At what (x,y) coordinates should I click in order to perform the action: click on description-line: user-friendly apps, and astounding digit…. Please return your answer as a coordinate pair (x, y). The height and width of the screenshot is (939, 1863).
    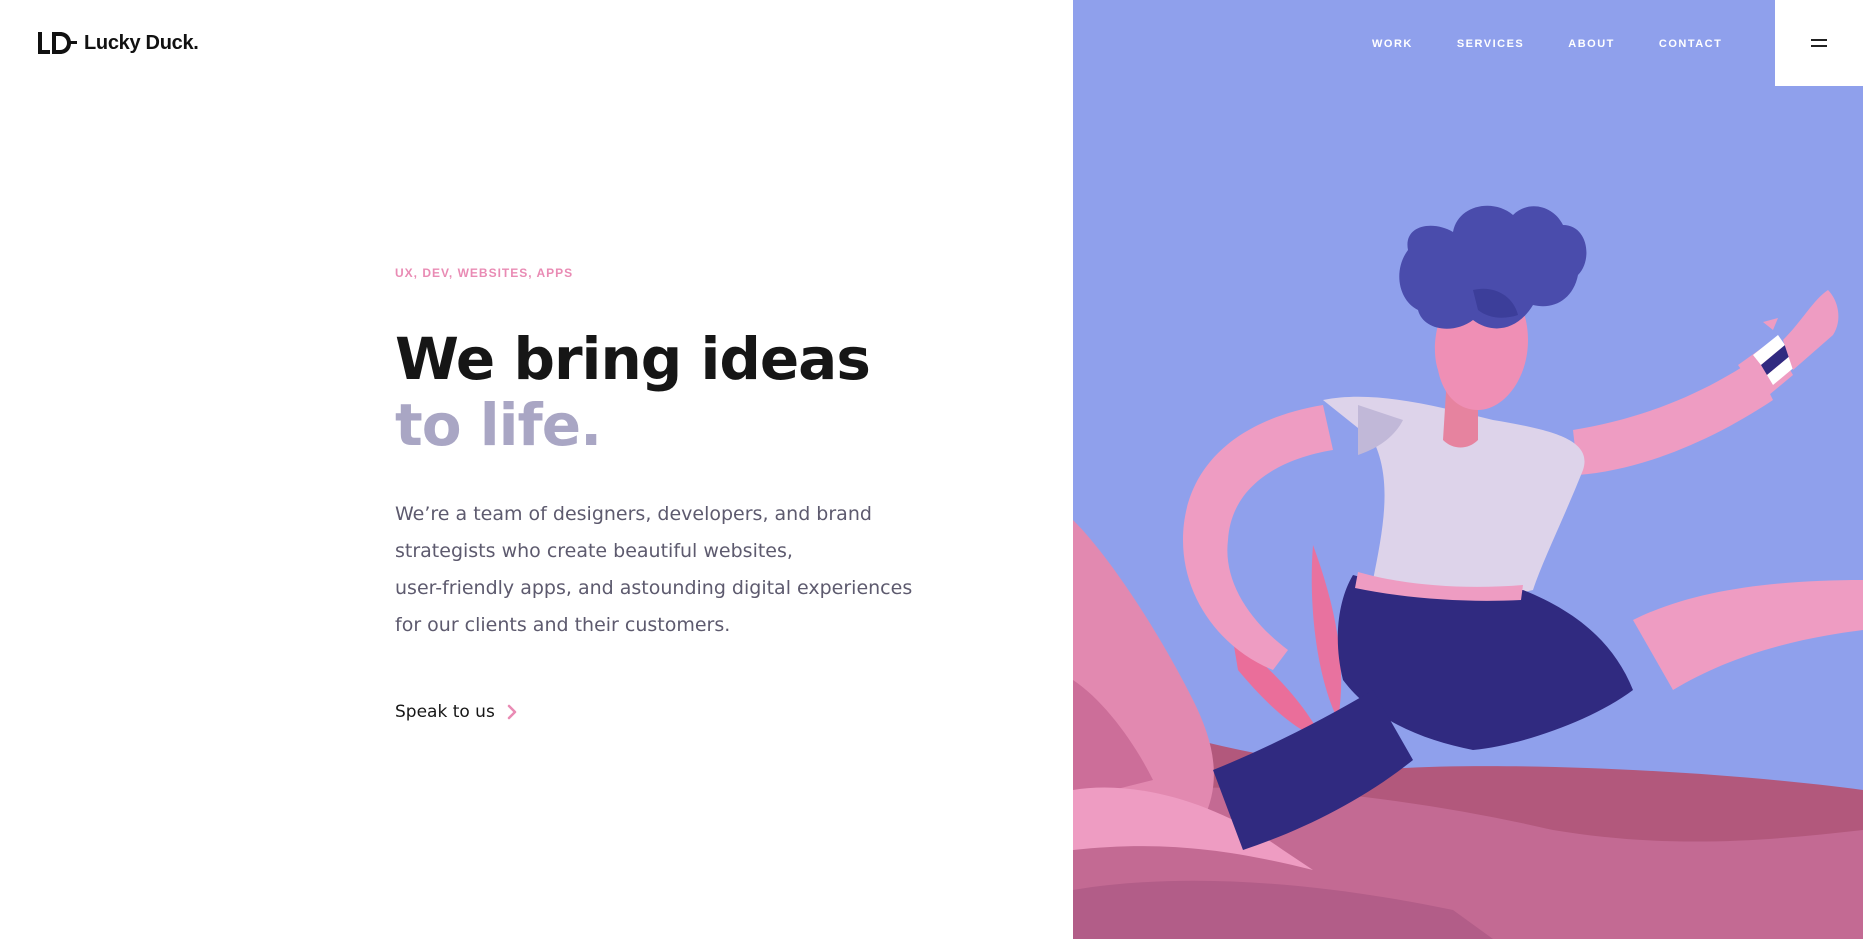
    Looking at the image, I should click on (654, 588).